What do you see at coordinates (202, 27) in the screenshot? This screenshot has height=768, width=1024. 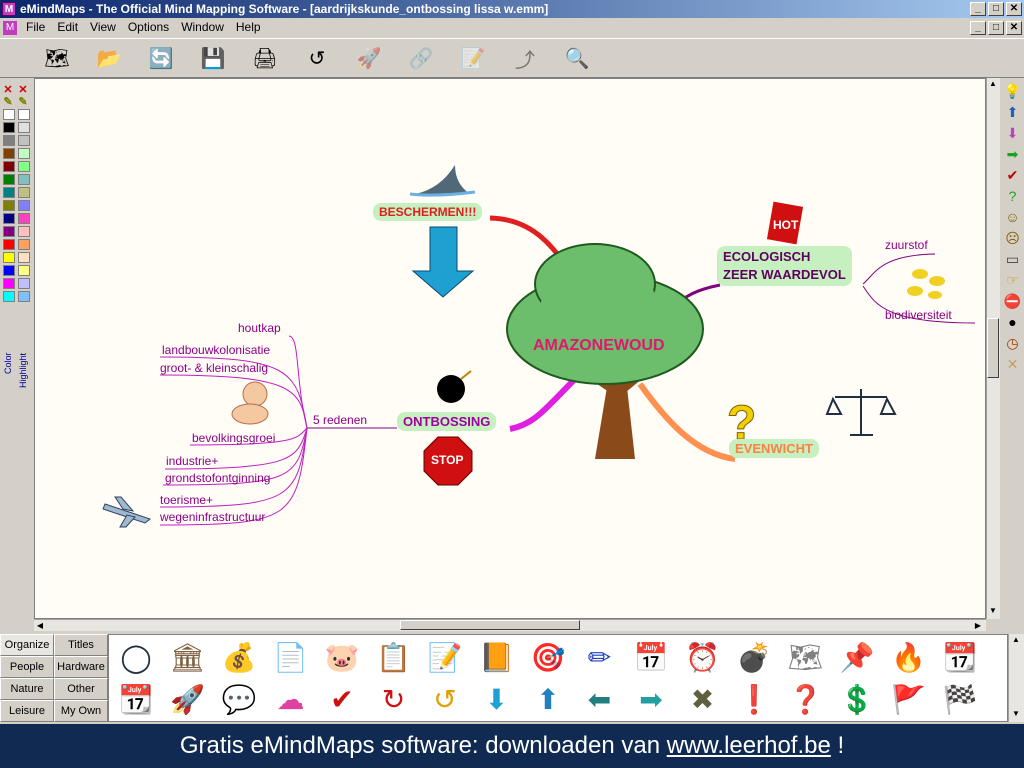 I see `menu-window: Window` at bounding box center [202, 27].